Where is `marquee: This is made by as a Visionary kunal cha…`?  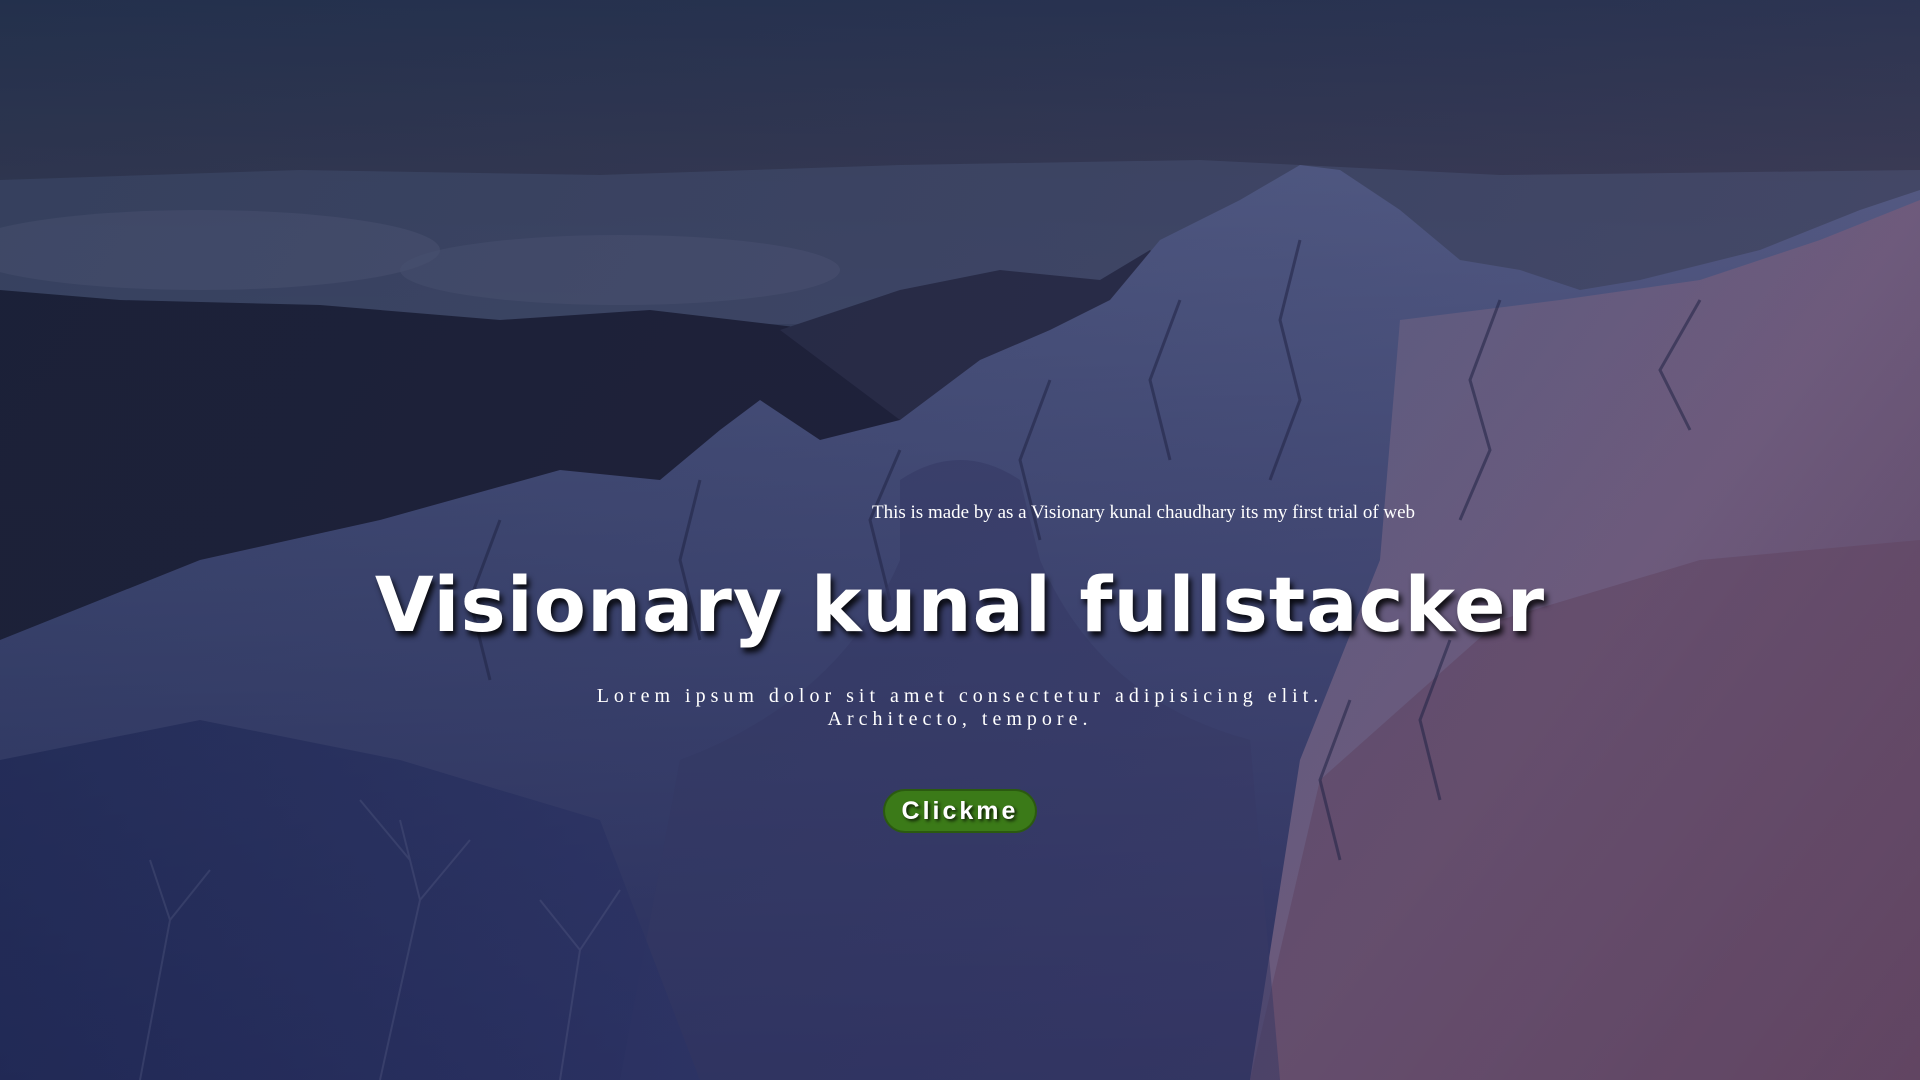
marquee: This is made by as a Visionary kunal cha… is located at coordinates (1156, 513).